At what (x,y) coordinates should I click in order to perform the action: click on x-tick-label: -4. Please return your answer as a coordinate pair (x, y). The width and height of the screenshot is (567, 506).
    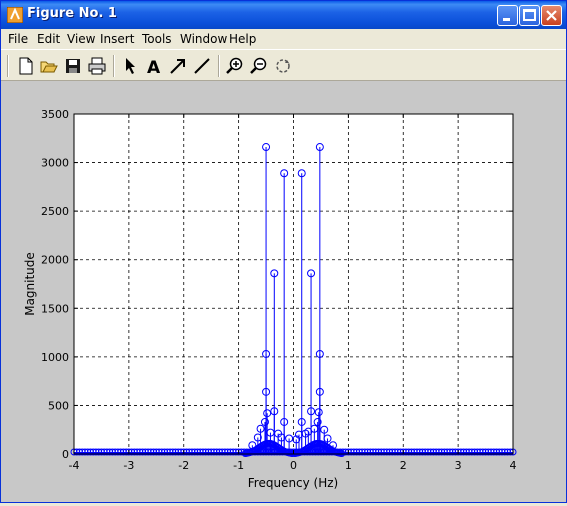
    Looking at the image, I should click on (74, 465).